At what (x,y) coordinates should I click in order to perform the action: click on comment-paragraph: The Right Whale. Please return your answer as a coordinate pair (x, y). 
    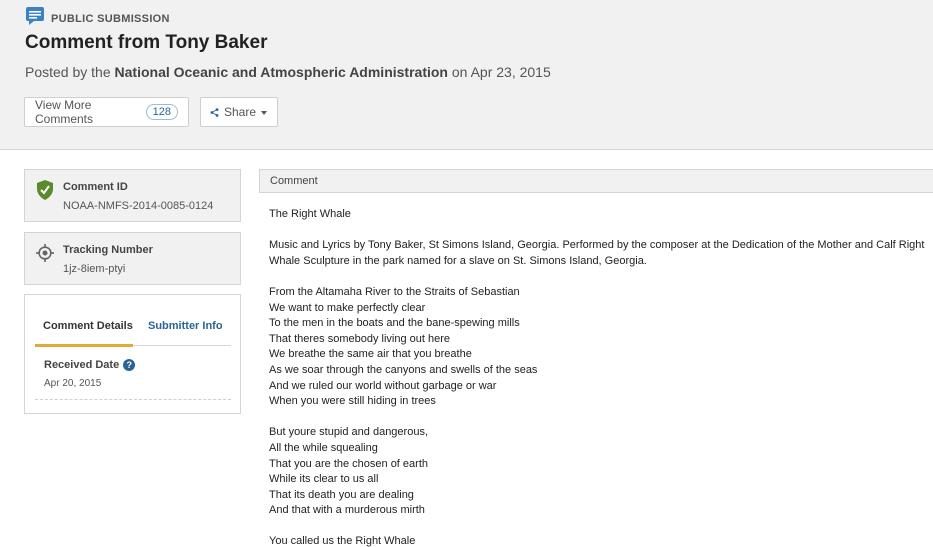
    Looking at the image, I should click on (601, 215).